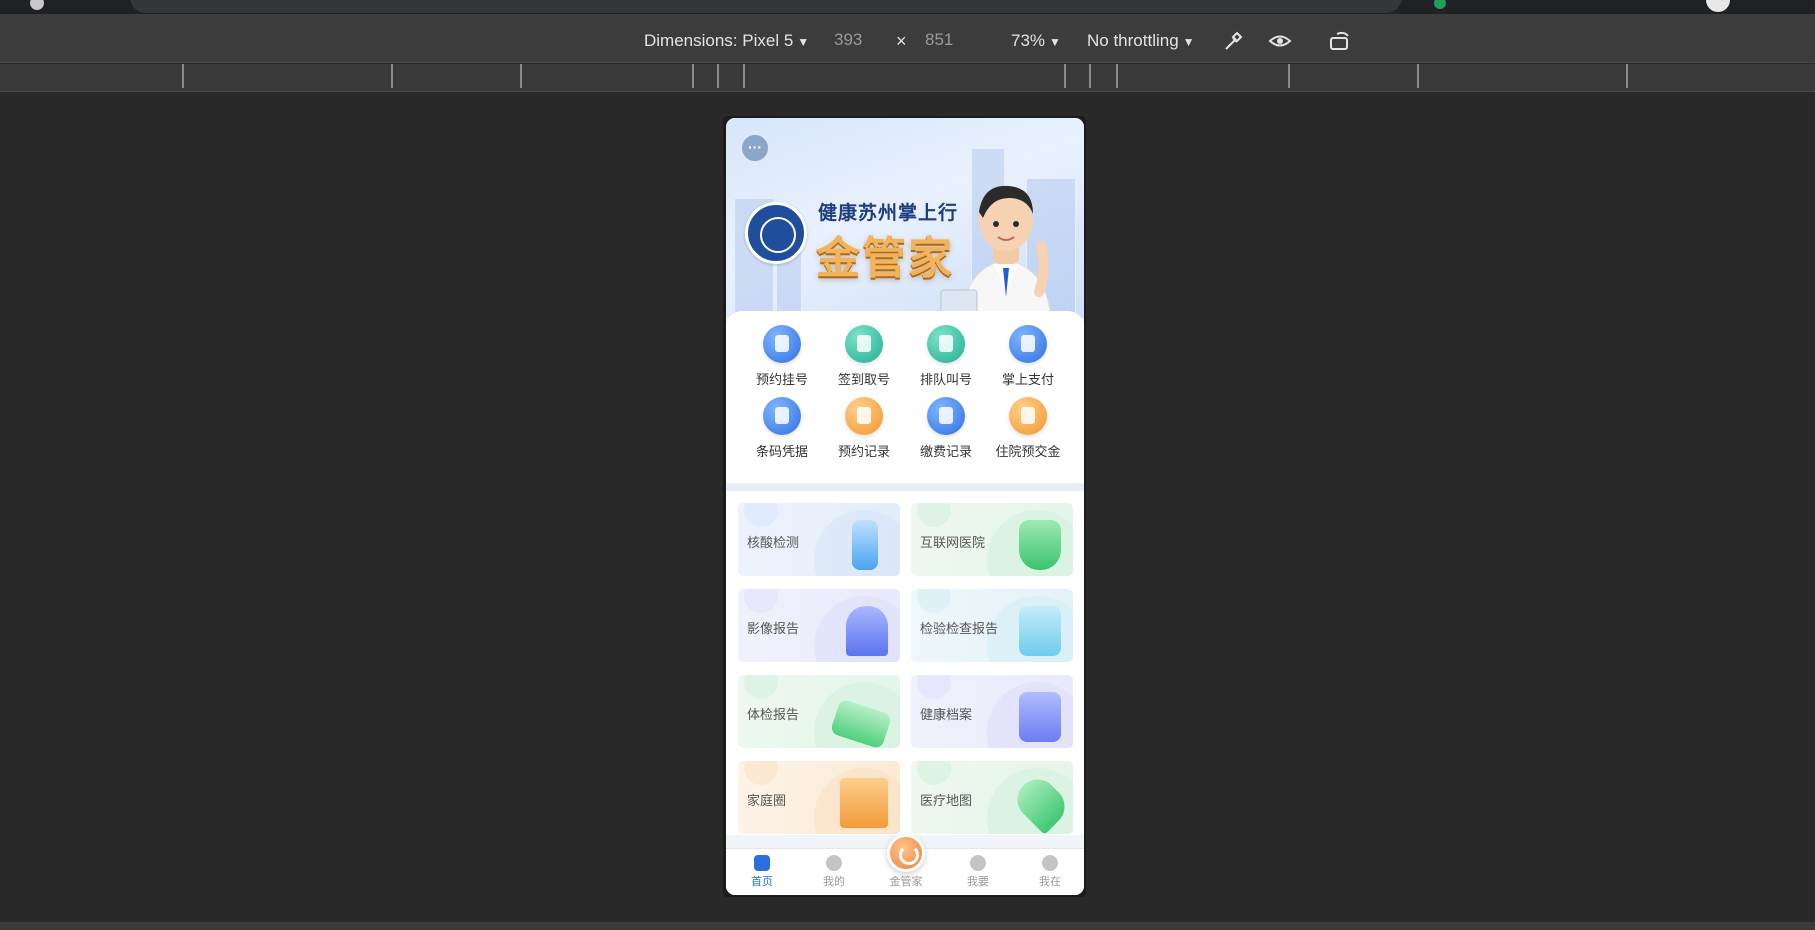 This screenshot has width=1815, height=930. Describe the element at coordinates (865, 545) in the screenshot. I see `test-tube-icon` at that location.